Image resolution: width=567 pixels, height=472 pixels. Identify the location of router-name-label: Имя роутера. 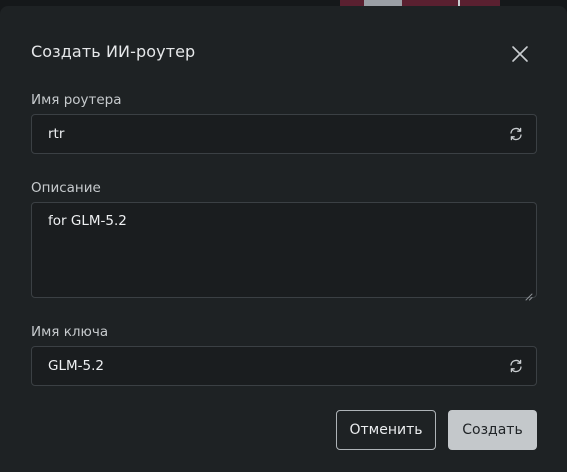
(76, 100).